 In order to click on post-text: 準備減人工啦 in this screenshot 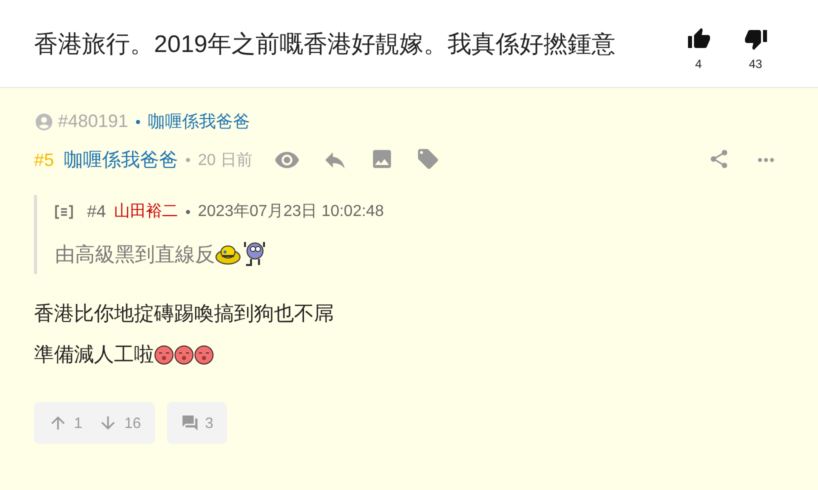, I will do `click(94, 355)`.